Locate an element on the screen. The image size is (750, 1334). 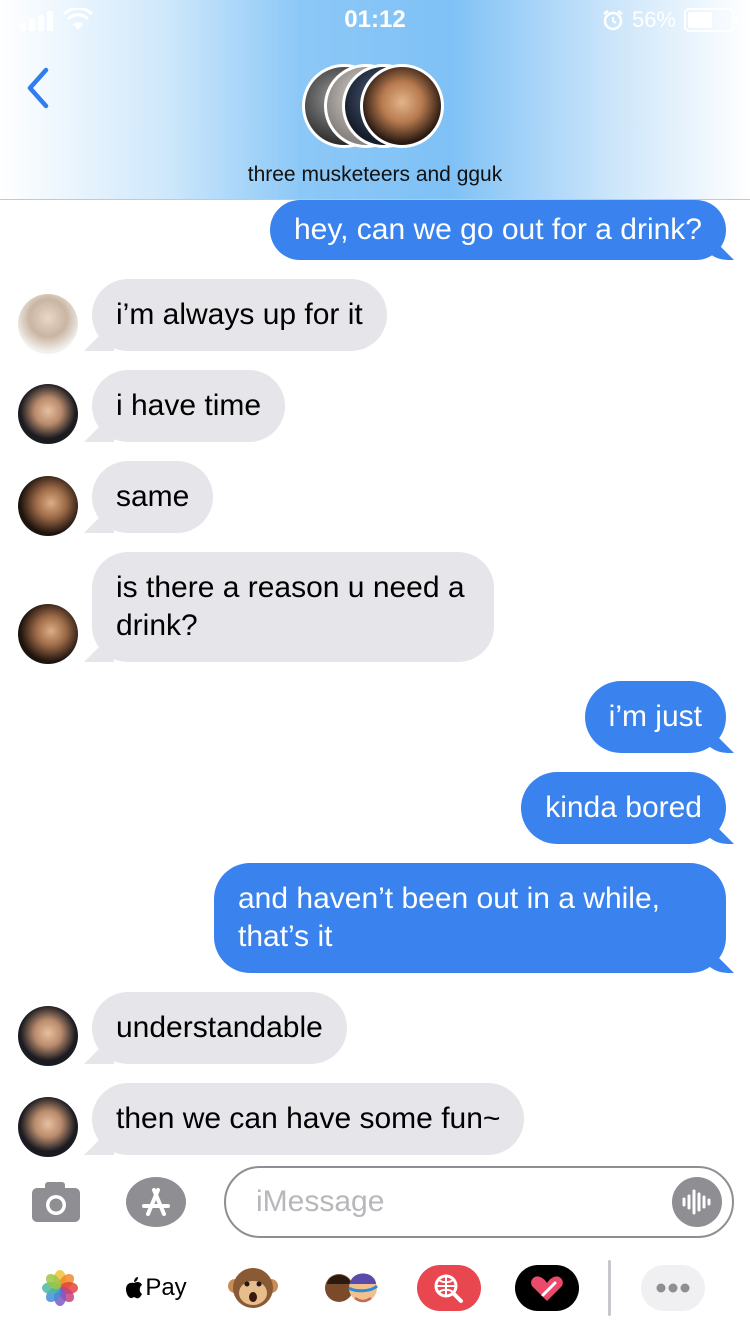
animoji-button is located at coordinates (253, 1288).